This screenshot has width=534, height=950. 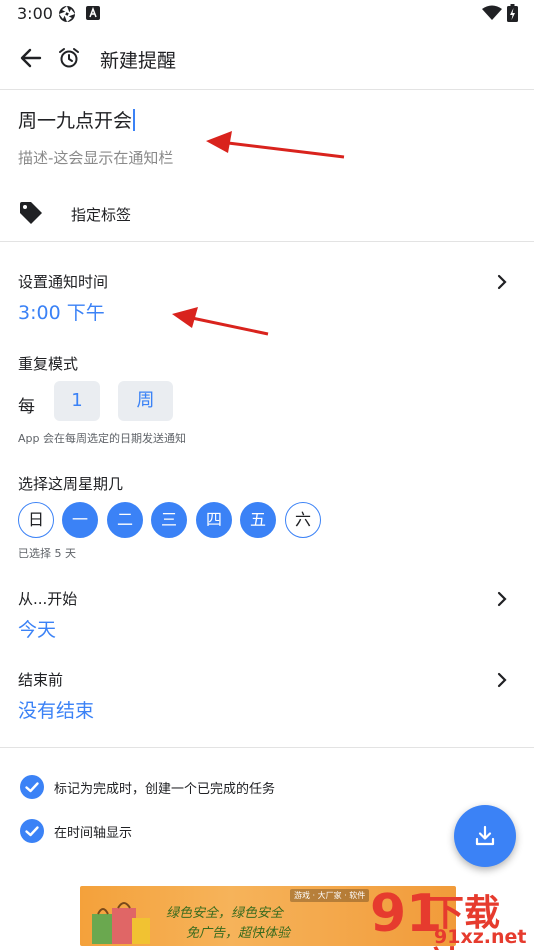 I want to click on start-date-value: 今天, so click(x=37, y=630).